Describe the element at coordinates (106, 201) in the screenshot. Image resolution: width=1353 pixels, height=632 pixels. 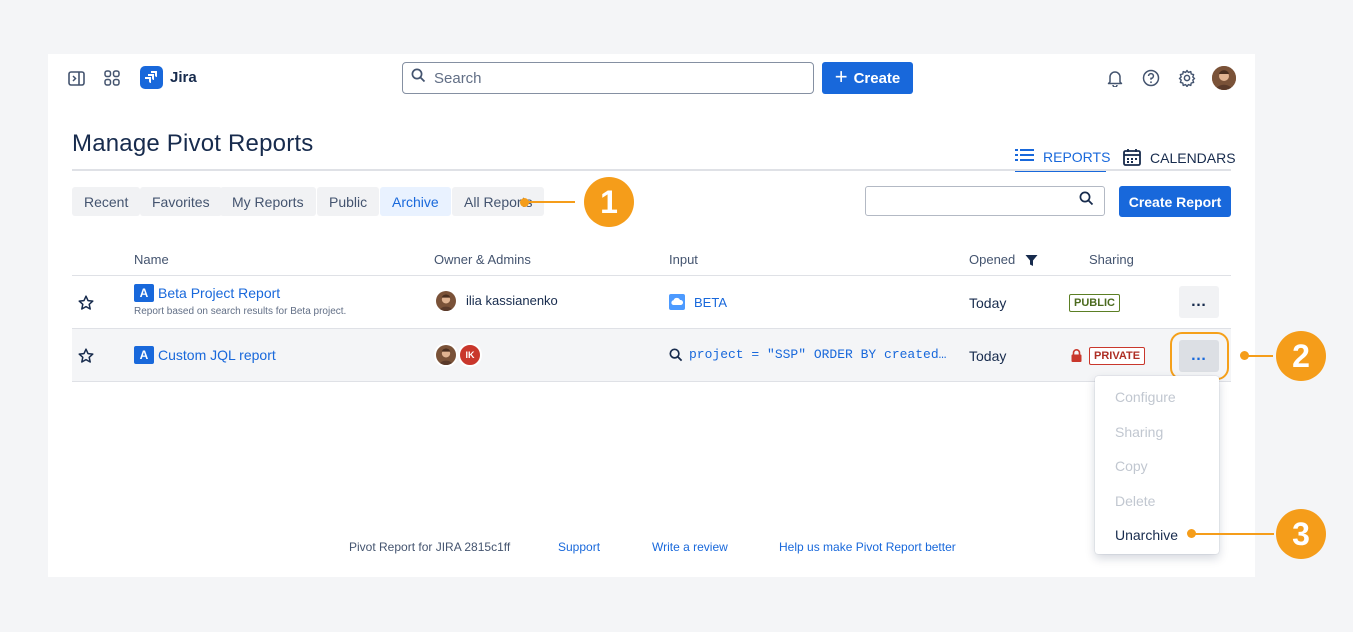
I see `filter-tab-recent: Recent` at that location.